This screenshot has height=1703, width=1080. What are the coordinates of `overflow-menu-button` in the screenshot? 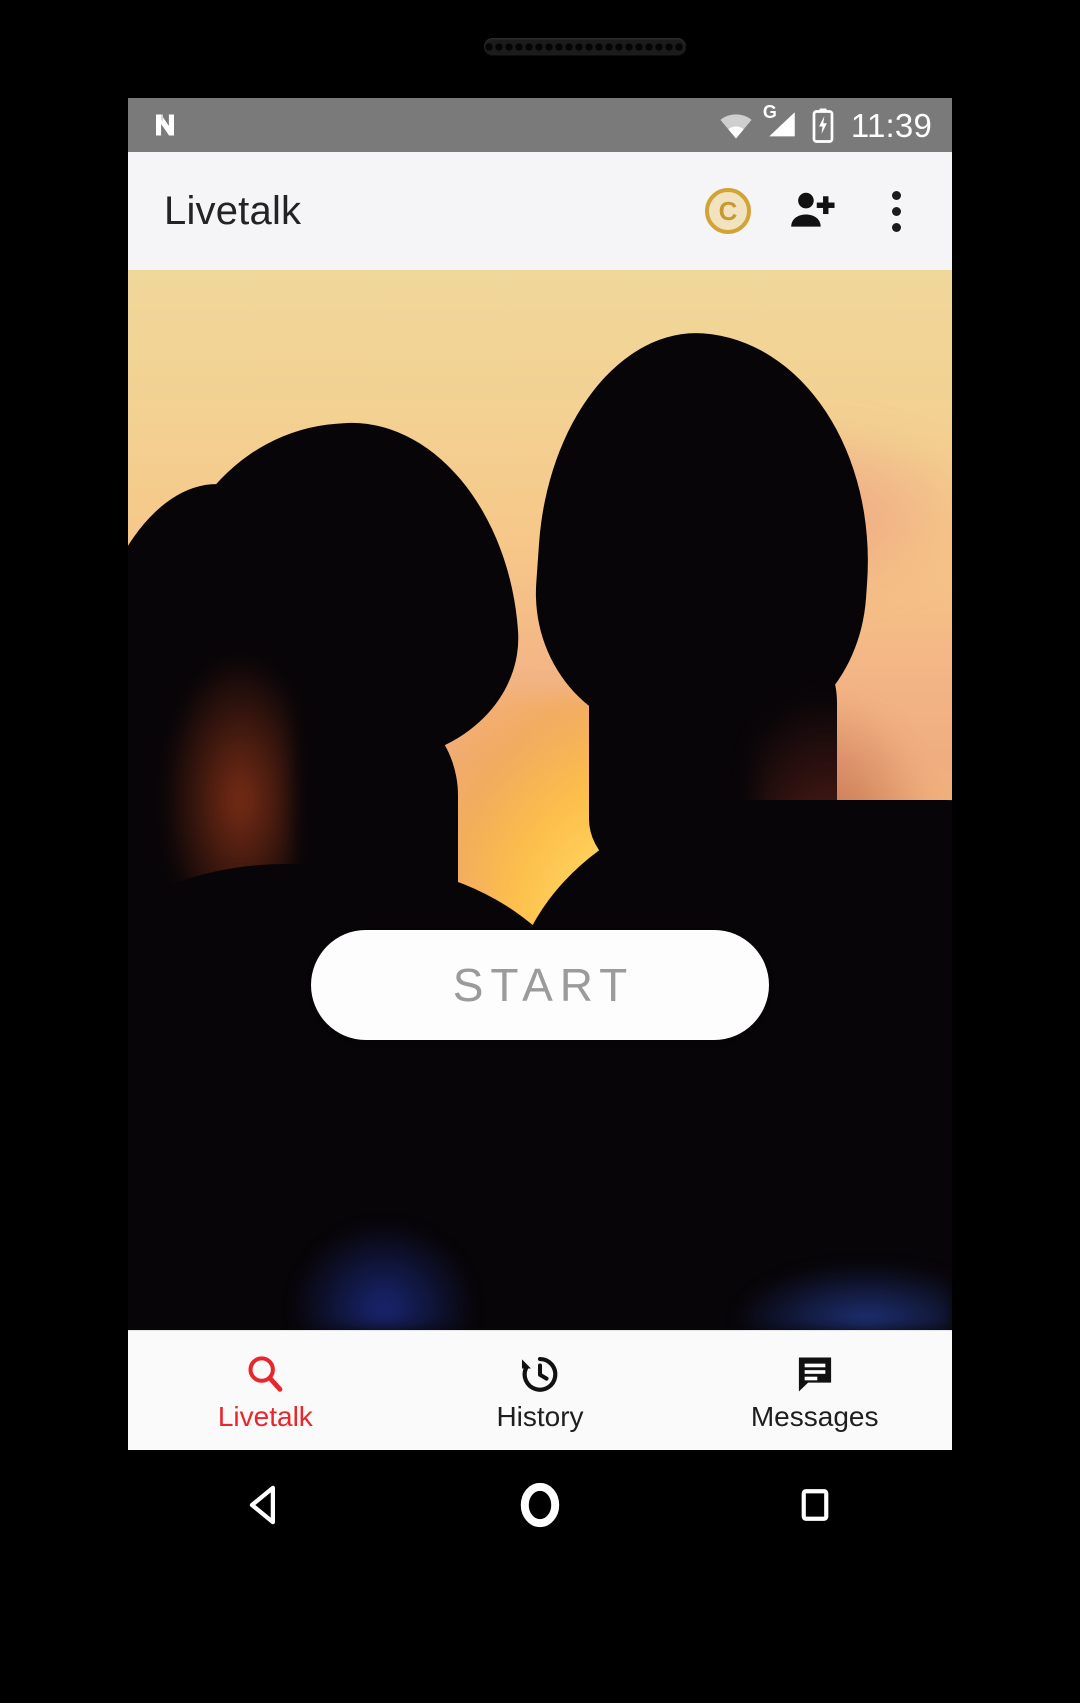 It's located at (896, 211).